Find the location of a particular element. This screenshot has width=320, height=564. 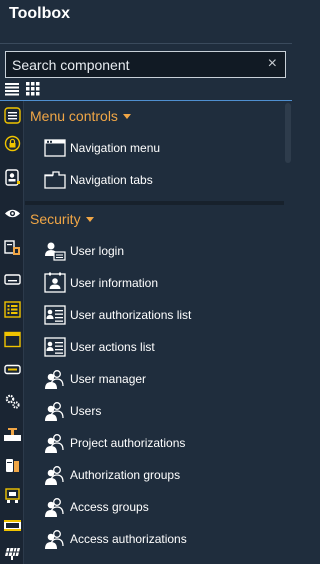

film-icon is located at coordinates (12, 525).